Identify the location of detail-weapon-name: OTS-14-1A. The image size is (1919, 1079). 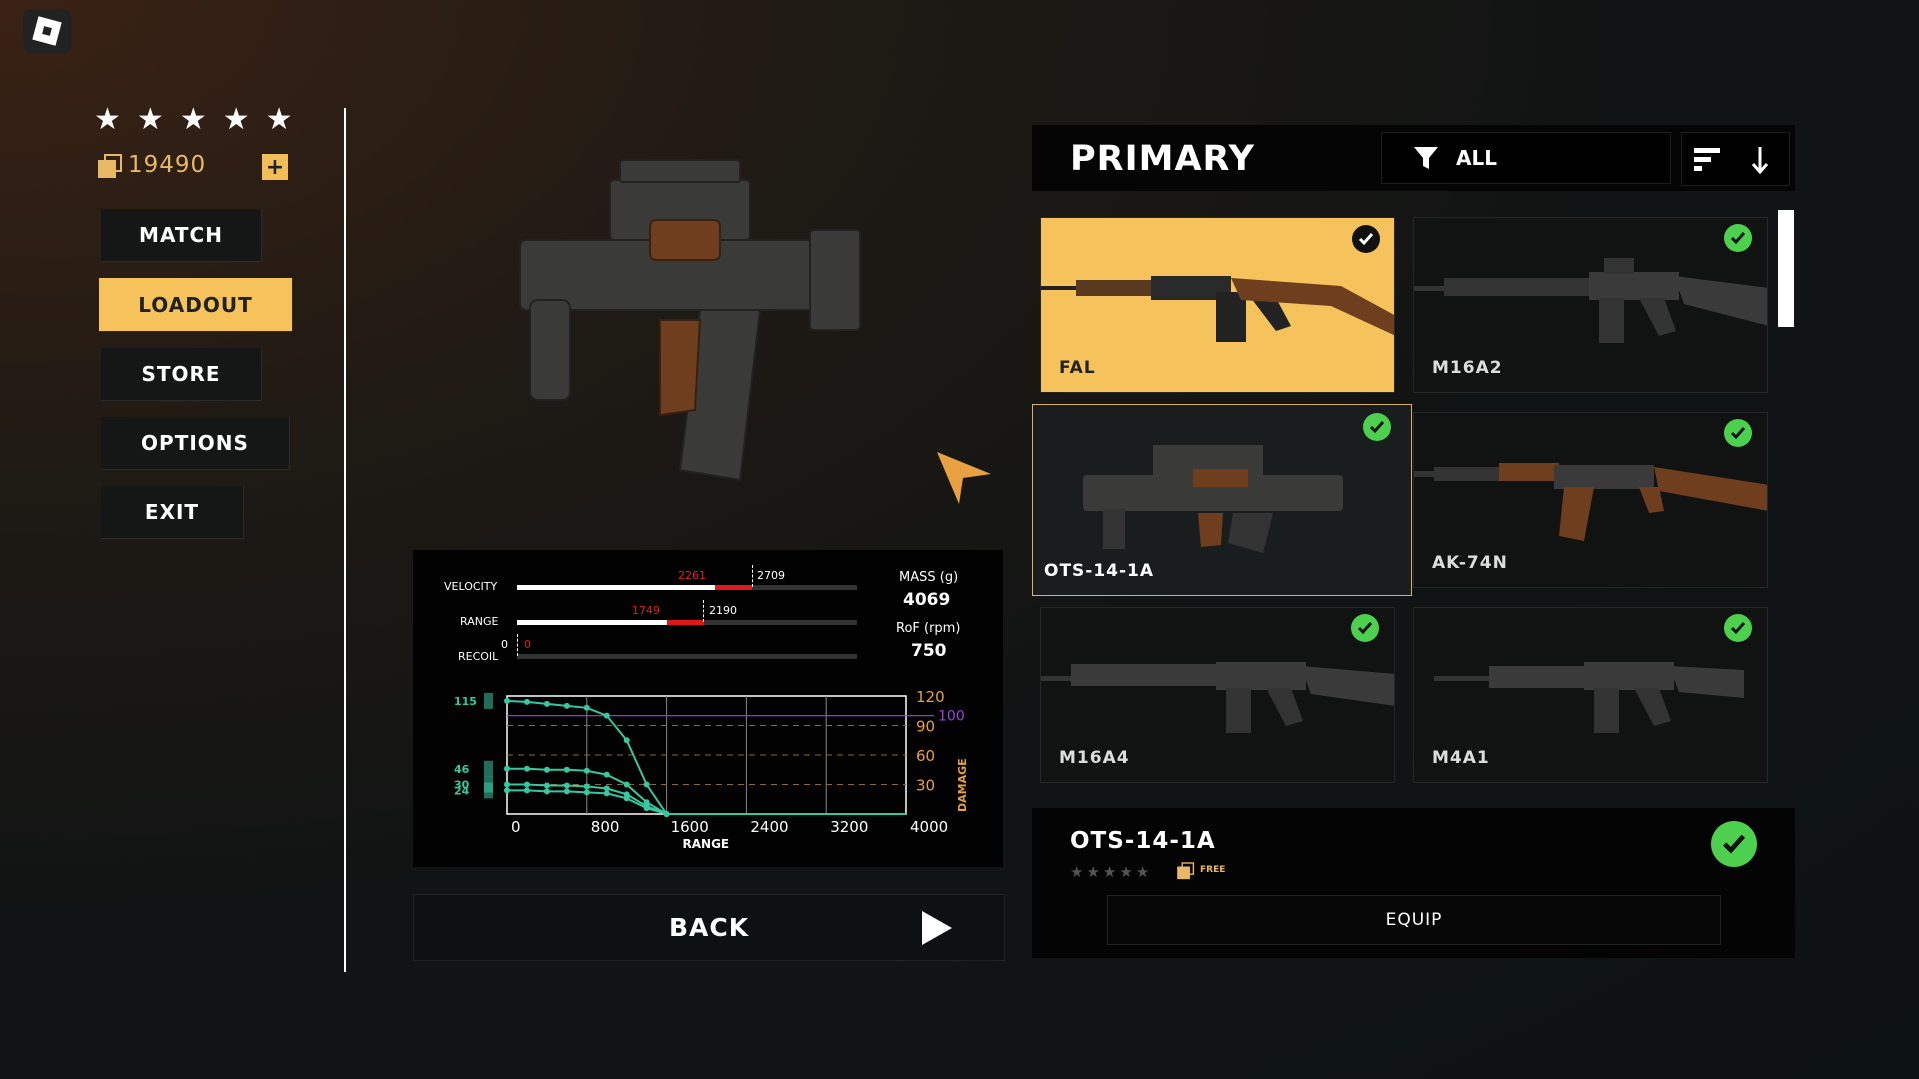
(1143, 841).